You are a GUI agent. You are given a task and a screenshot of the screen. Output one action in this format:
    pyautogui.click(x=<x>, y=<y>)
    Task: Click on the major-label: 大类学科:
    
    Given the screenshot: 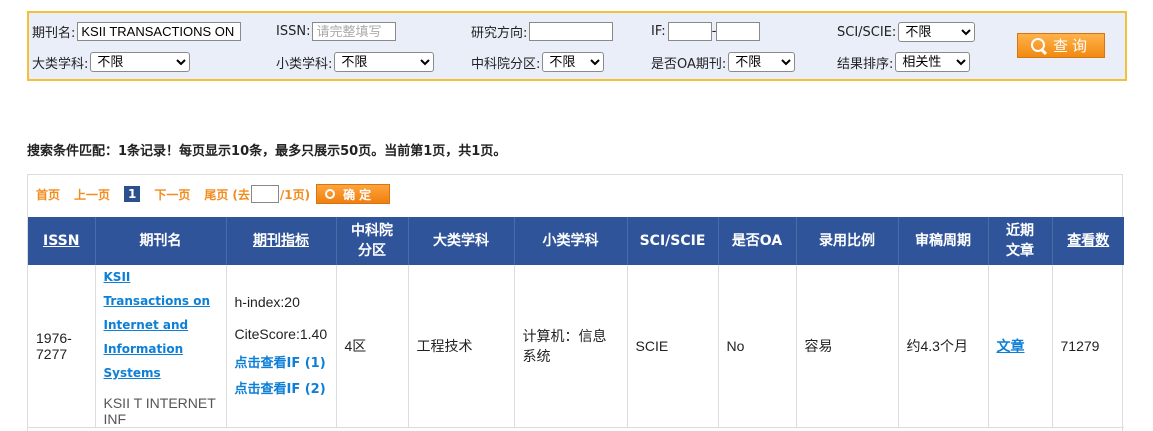 What is the action you would take?
    pyautogui.click(x=60, y=64)
    